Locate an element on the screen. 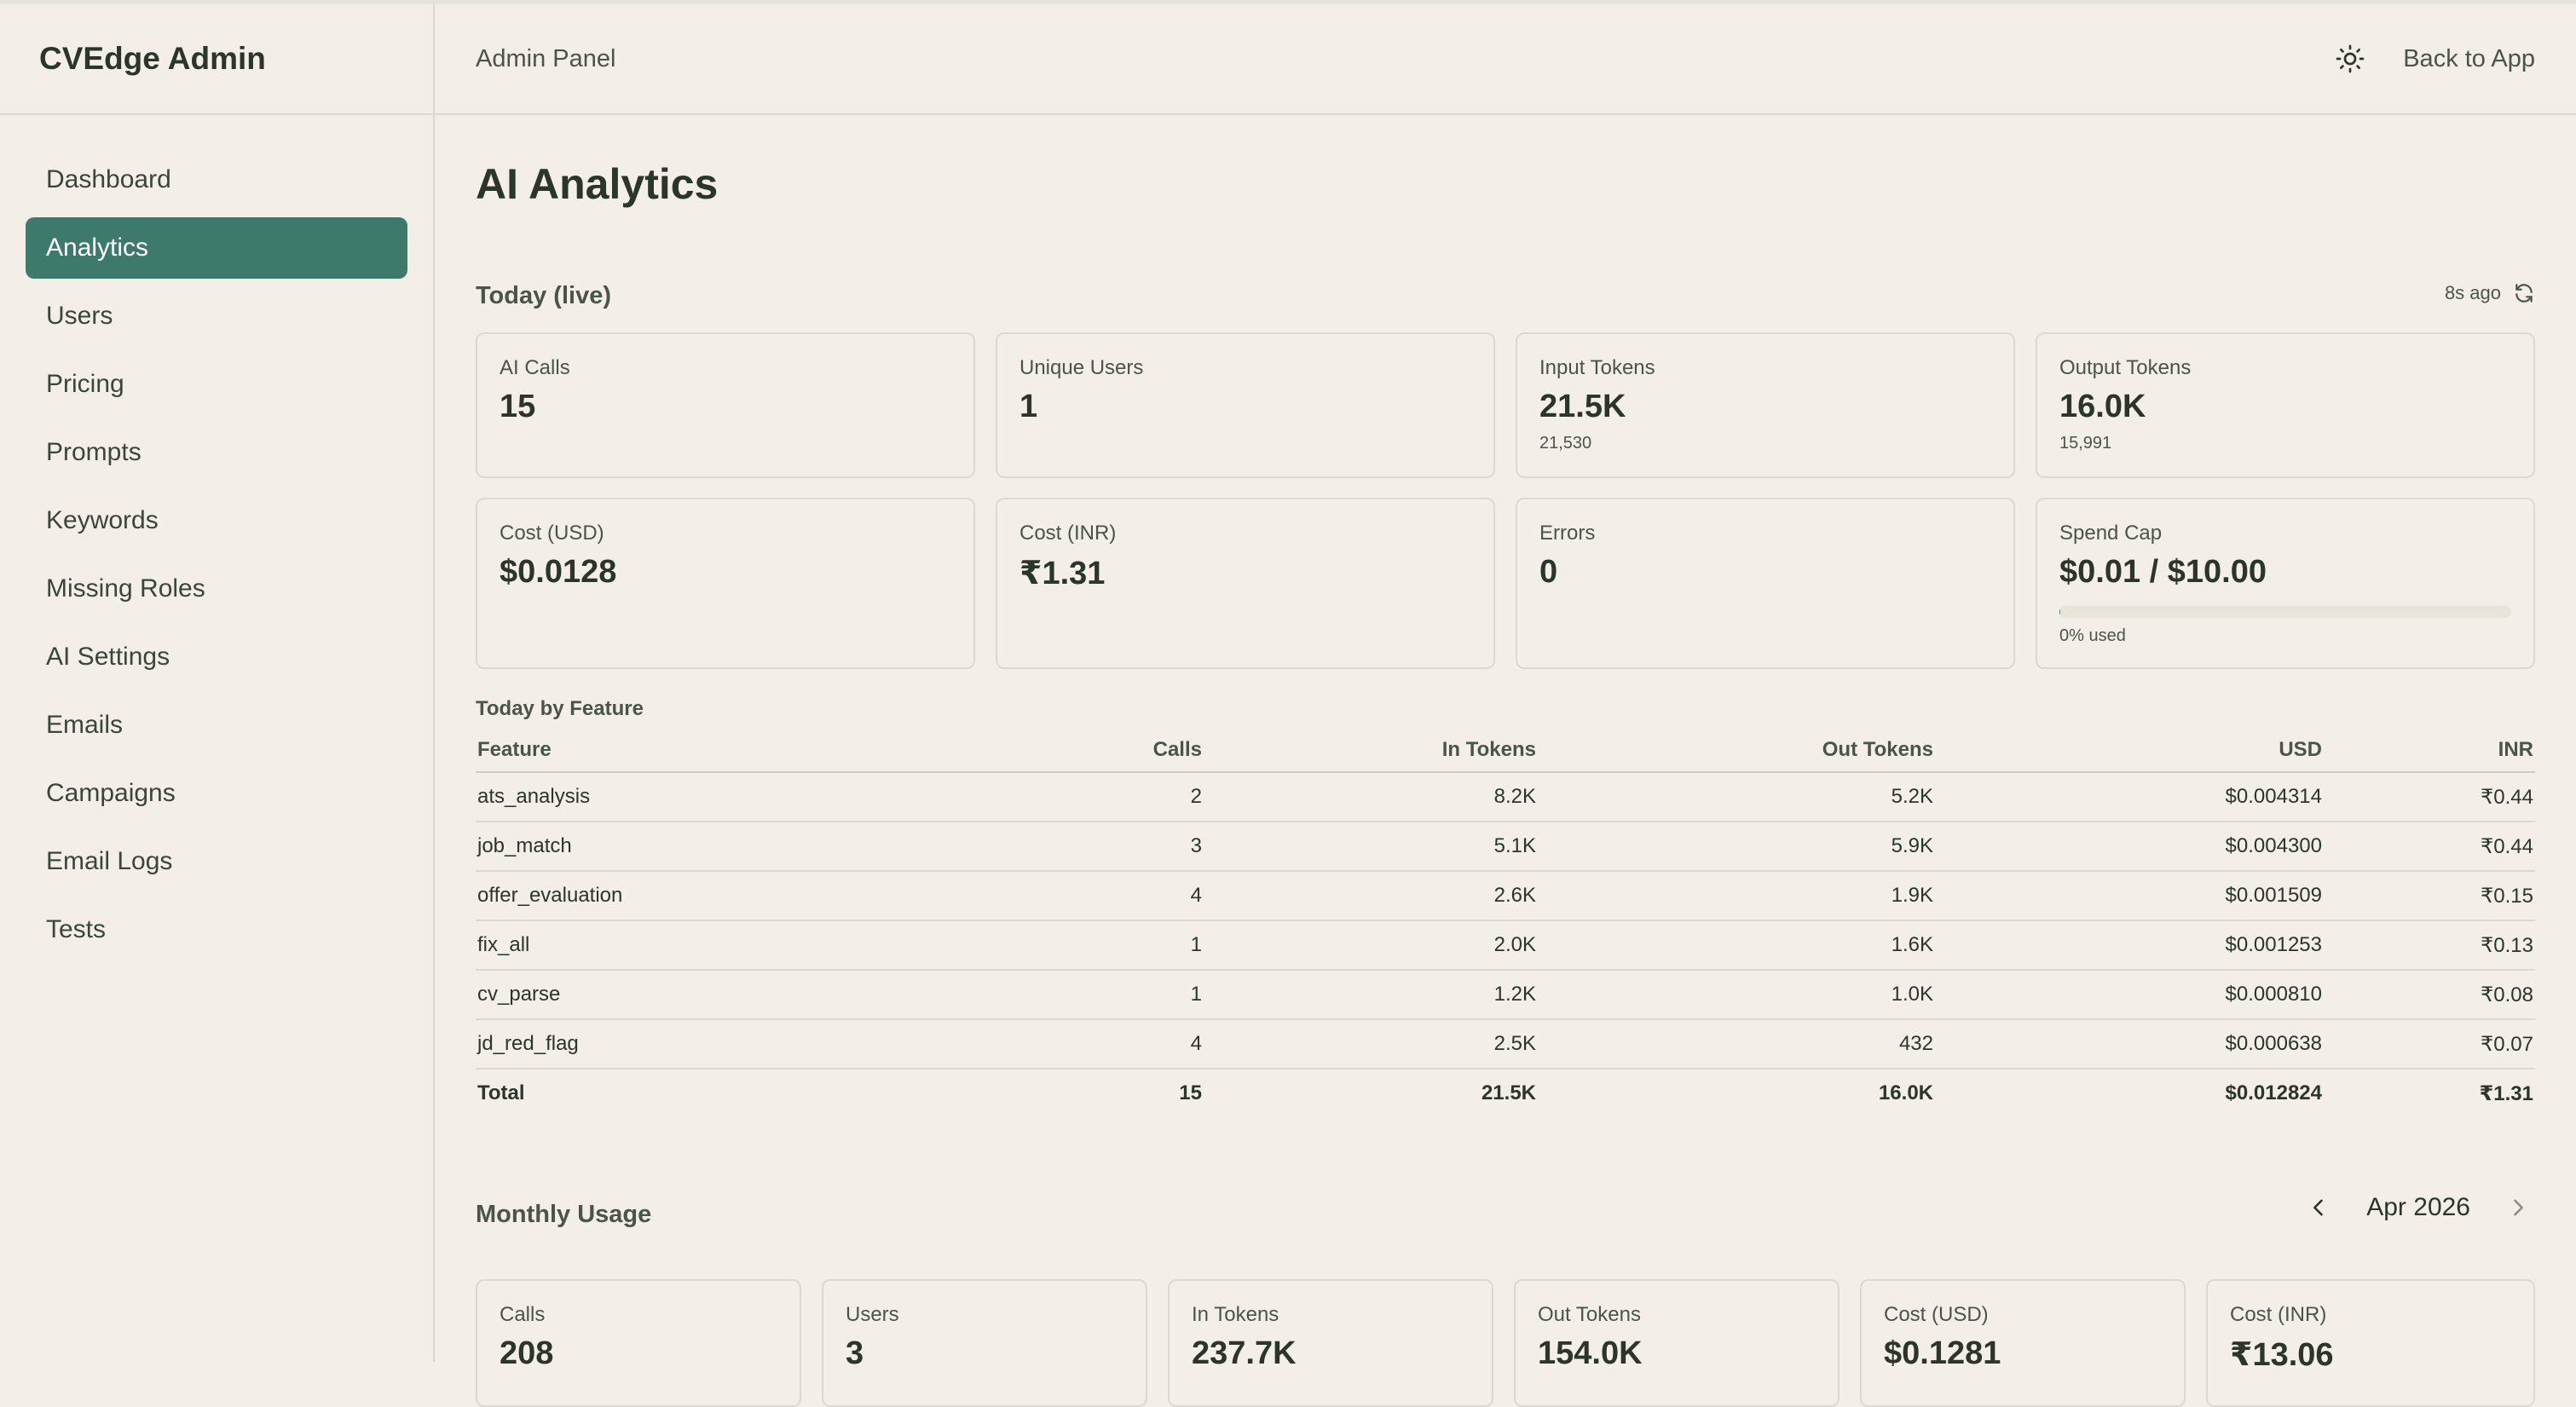 Image resolution: width=2576 pixels, height=1407 pixels. table-cell: $0.000638 is located at coordinates (2129, 1044).